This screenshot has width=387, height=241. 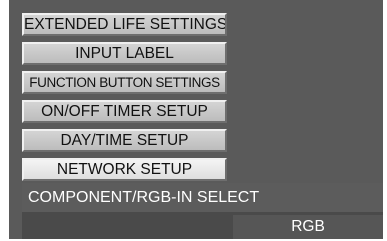 I want to click on component-rgb-in-select-value: RGB, so click(x=308, y=227).